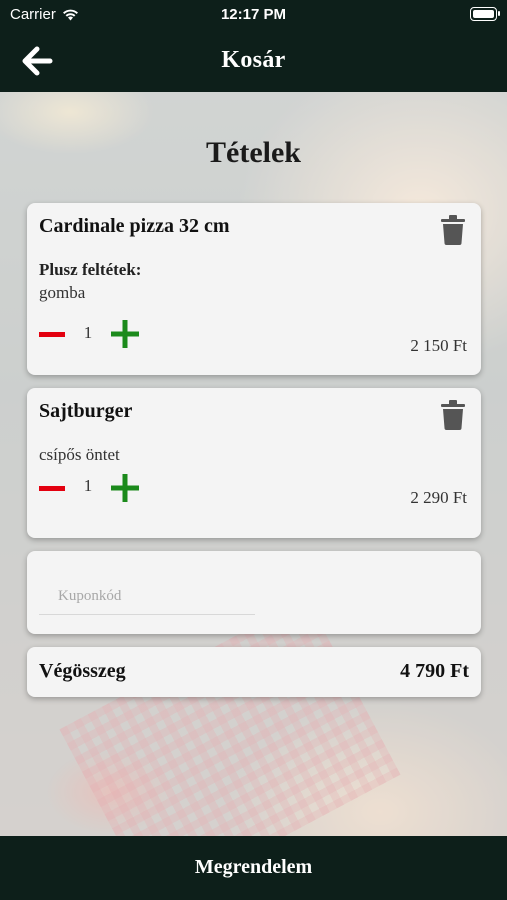 The height and width of the screenshot is (900, 507). I want to click on status-bar: Carrier 12:17 PM, so click(253, 15).